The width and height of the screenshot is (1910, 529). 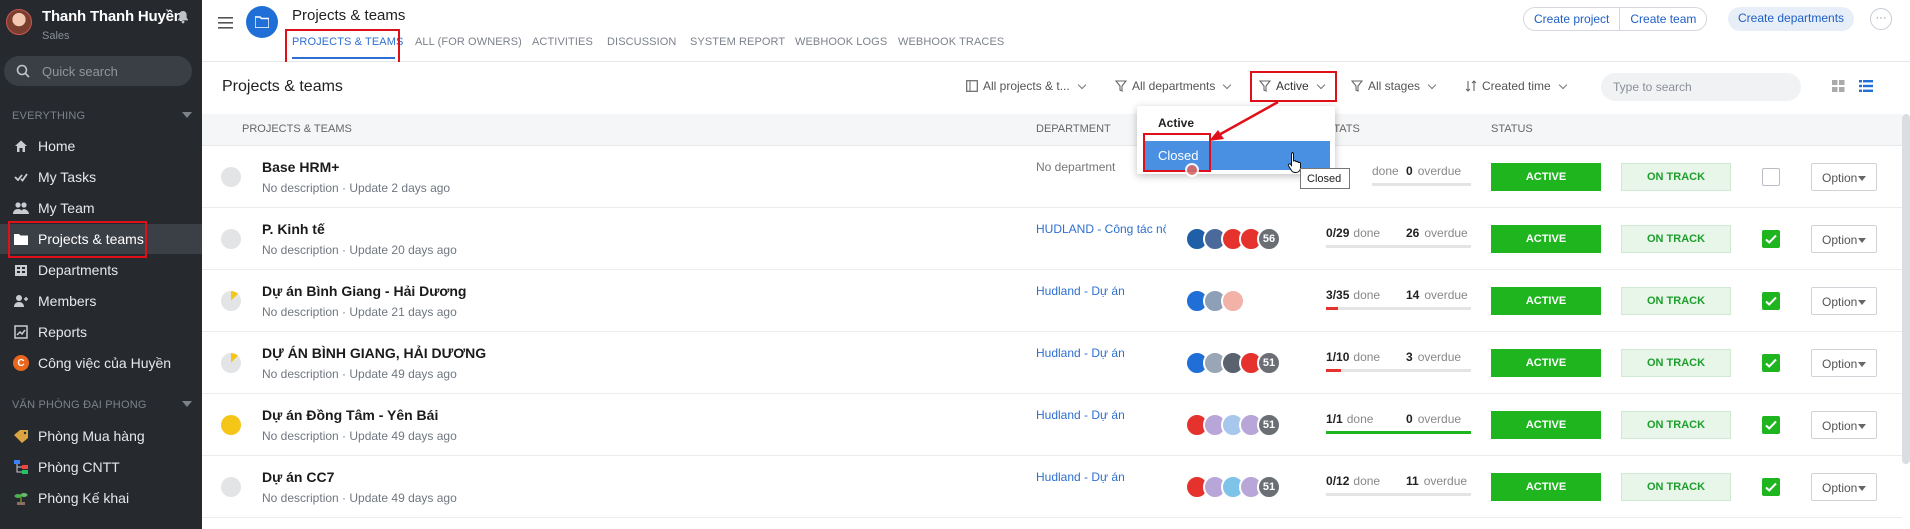 What do you see at coordinates (101, 146) in the screenshot?
I see `sidebar-item-home: Home` at bounding box center [101, 146].